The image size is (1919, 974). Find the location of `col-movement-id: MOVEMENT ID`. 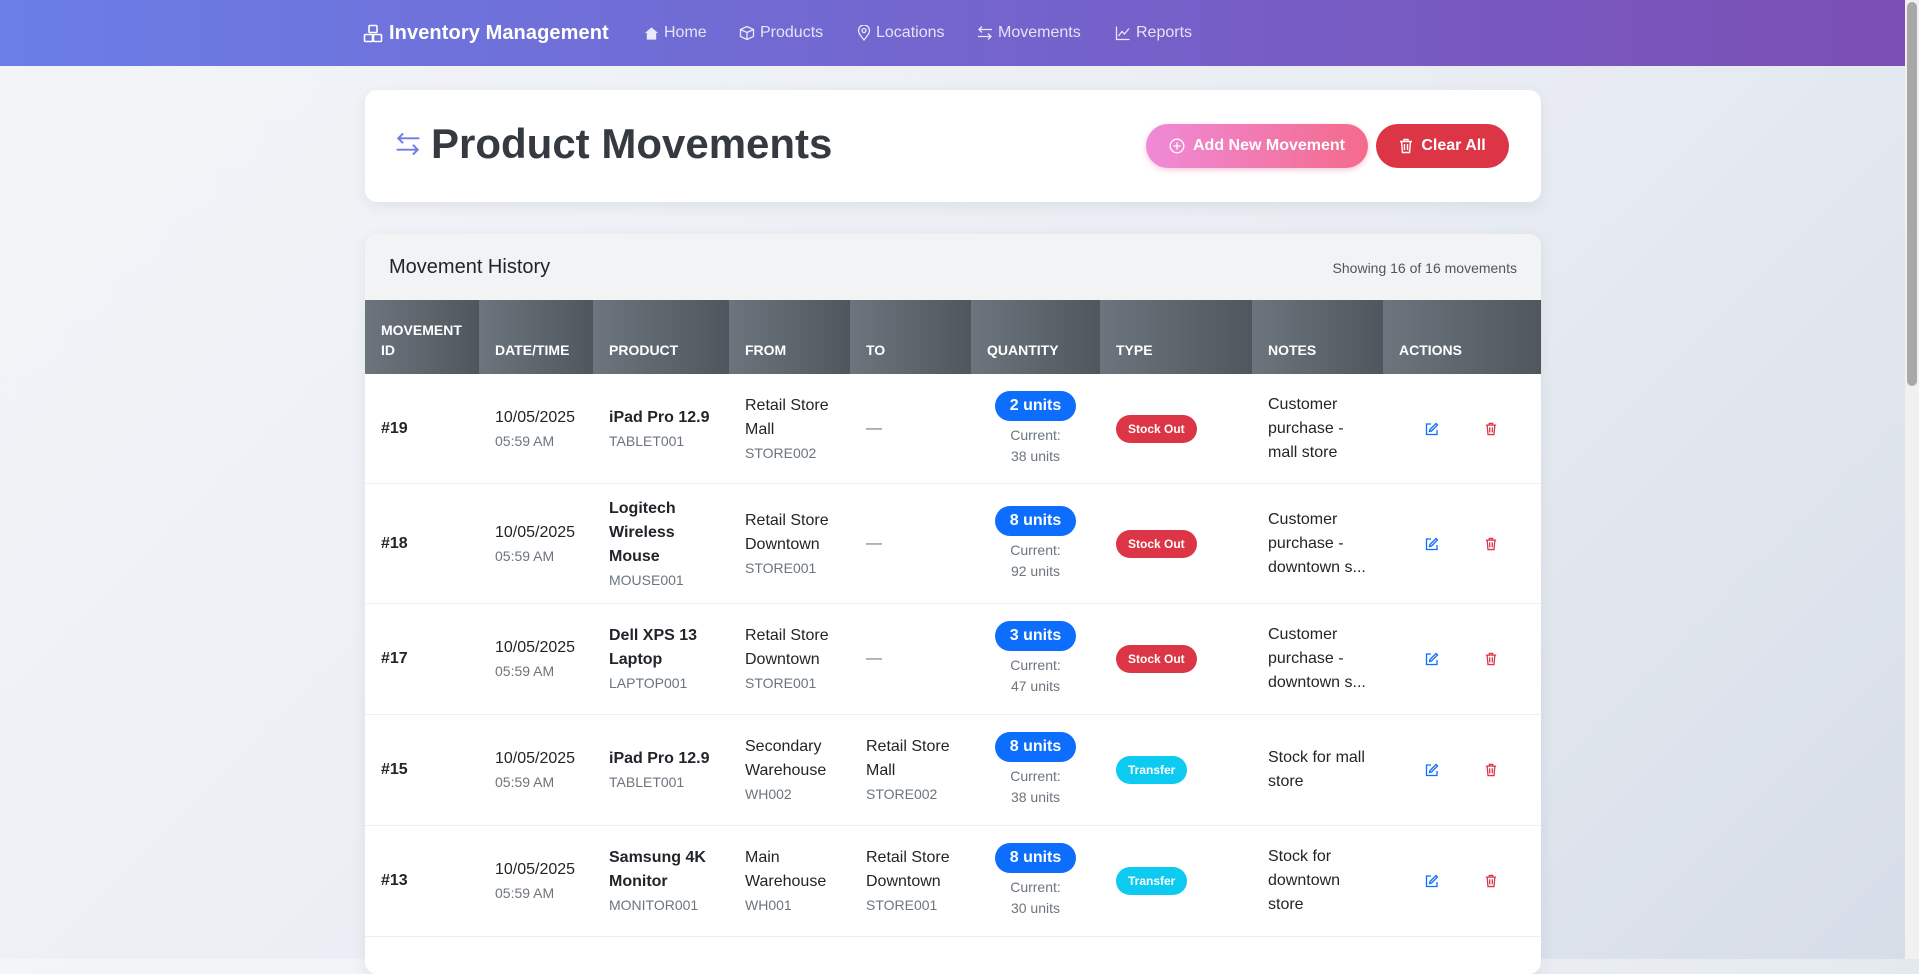

col-movement-id: MOVEMENT ID is located at coordinates (422, 337).